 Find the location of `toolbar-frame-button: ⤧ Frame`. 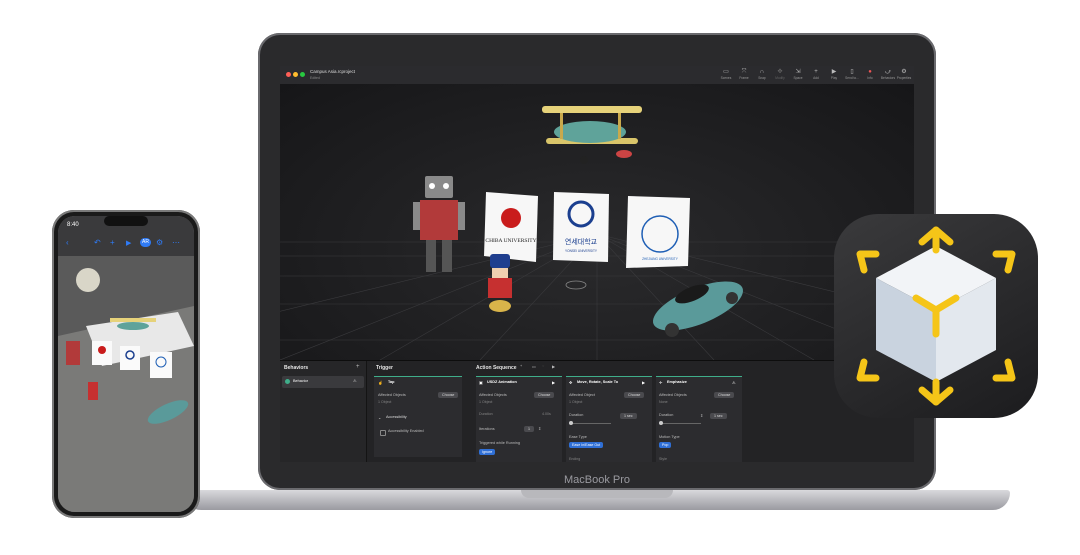

toolbar-frame-button: ⤧ Frame is located at coordinates (744, 74).